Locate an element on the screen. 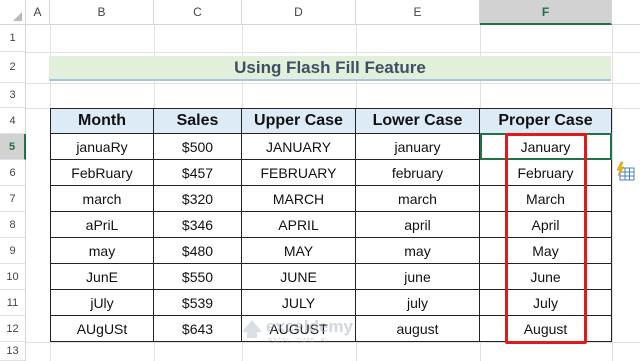 Image resolution: width=640 pixels, height=361 pixels. row-header-9: 9 is located at coordinates (13, 251).